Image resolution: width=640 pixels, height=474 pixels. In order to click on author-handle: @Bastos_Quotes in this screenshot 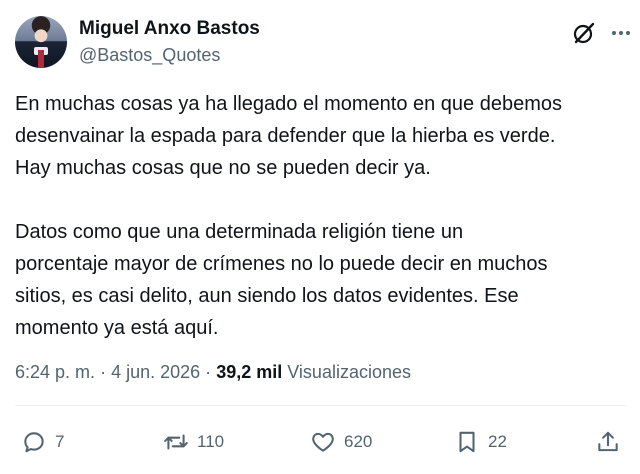, I will do `click(149, 55)`.